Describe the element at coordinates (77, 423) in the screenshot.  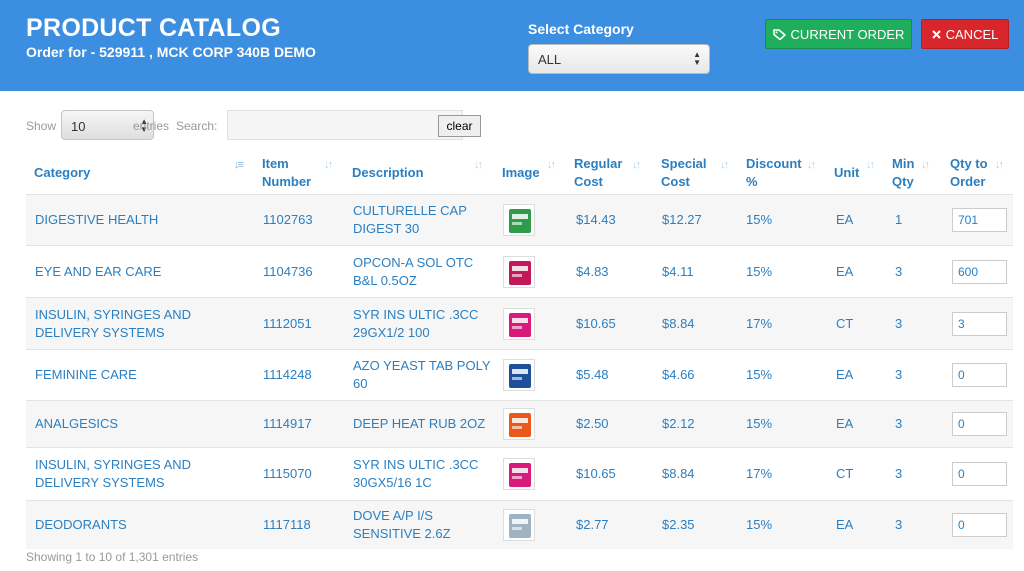
I see `cell-category: ANALGESICS` at that location.